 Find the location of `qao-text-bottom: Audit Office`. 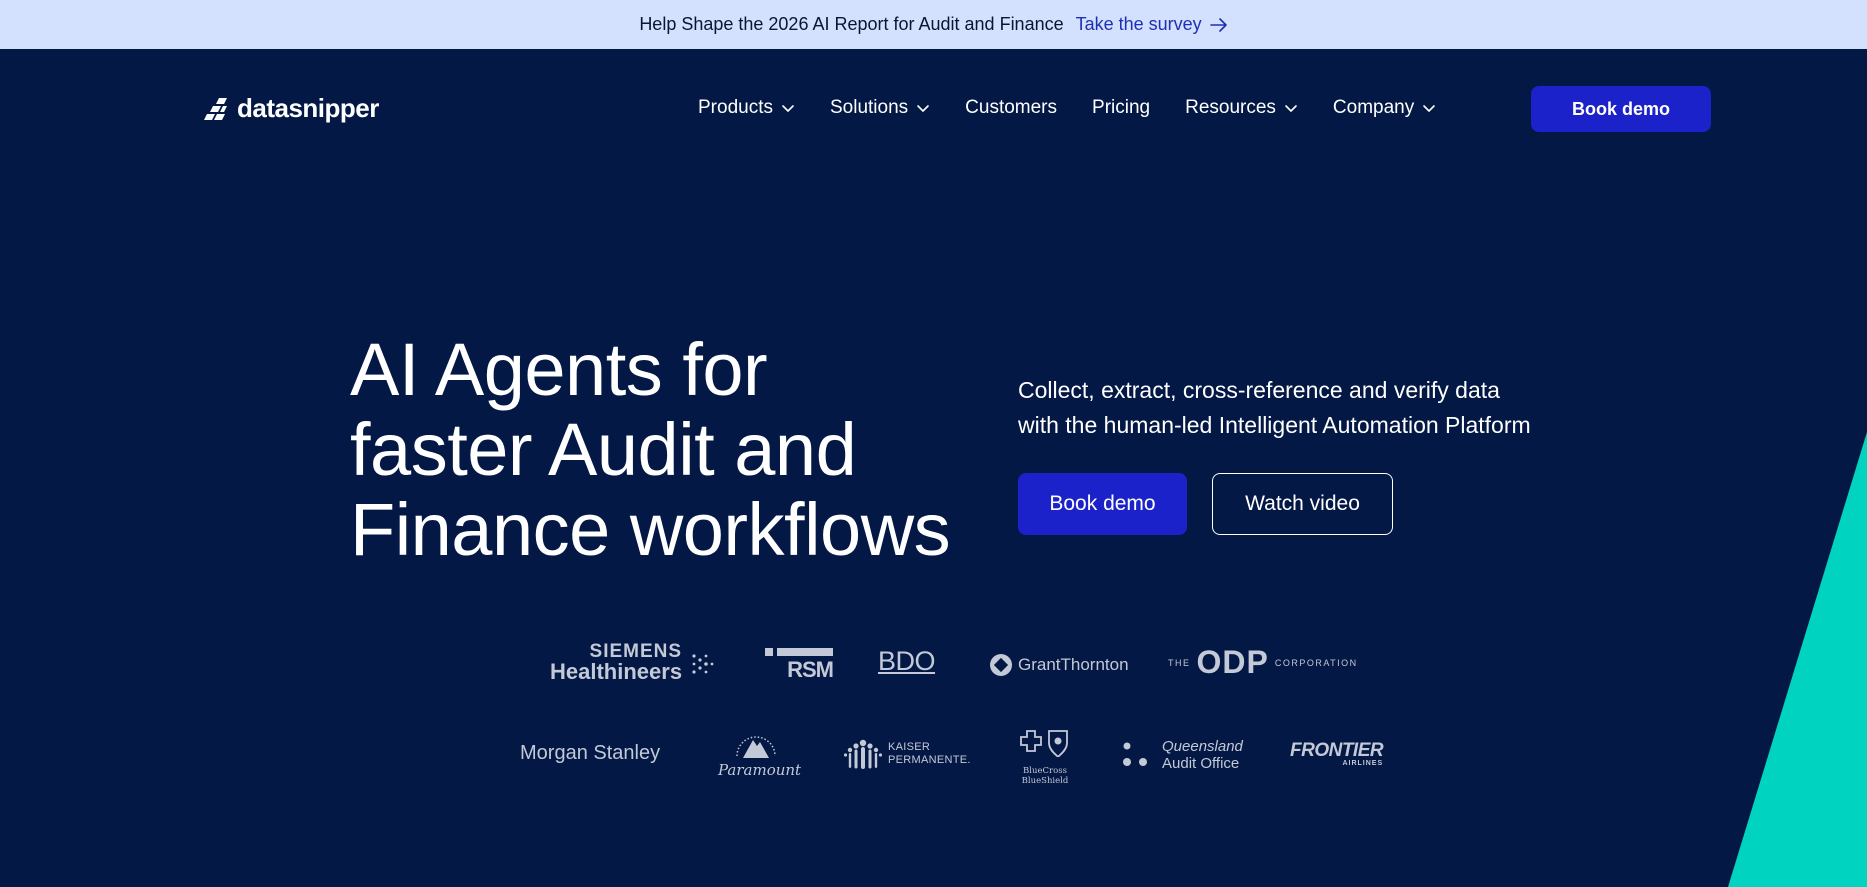

qao-text-bottom: Audit Office is located at coordinates (1201, 763).